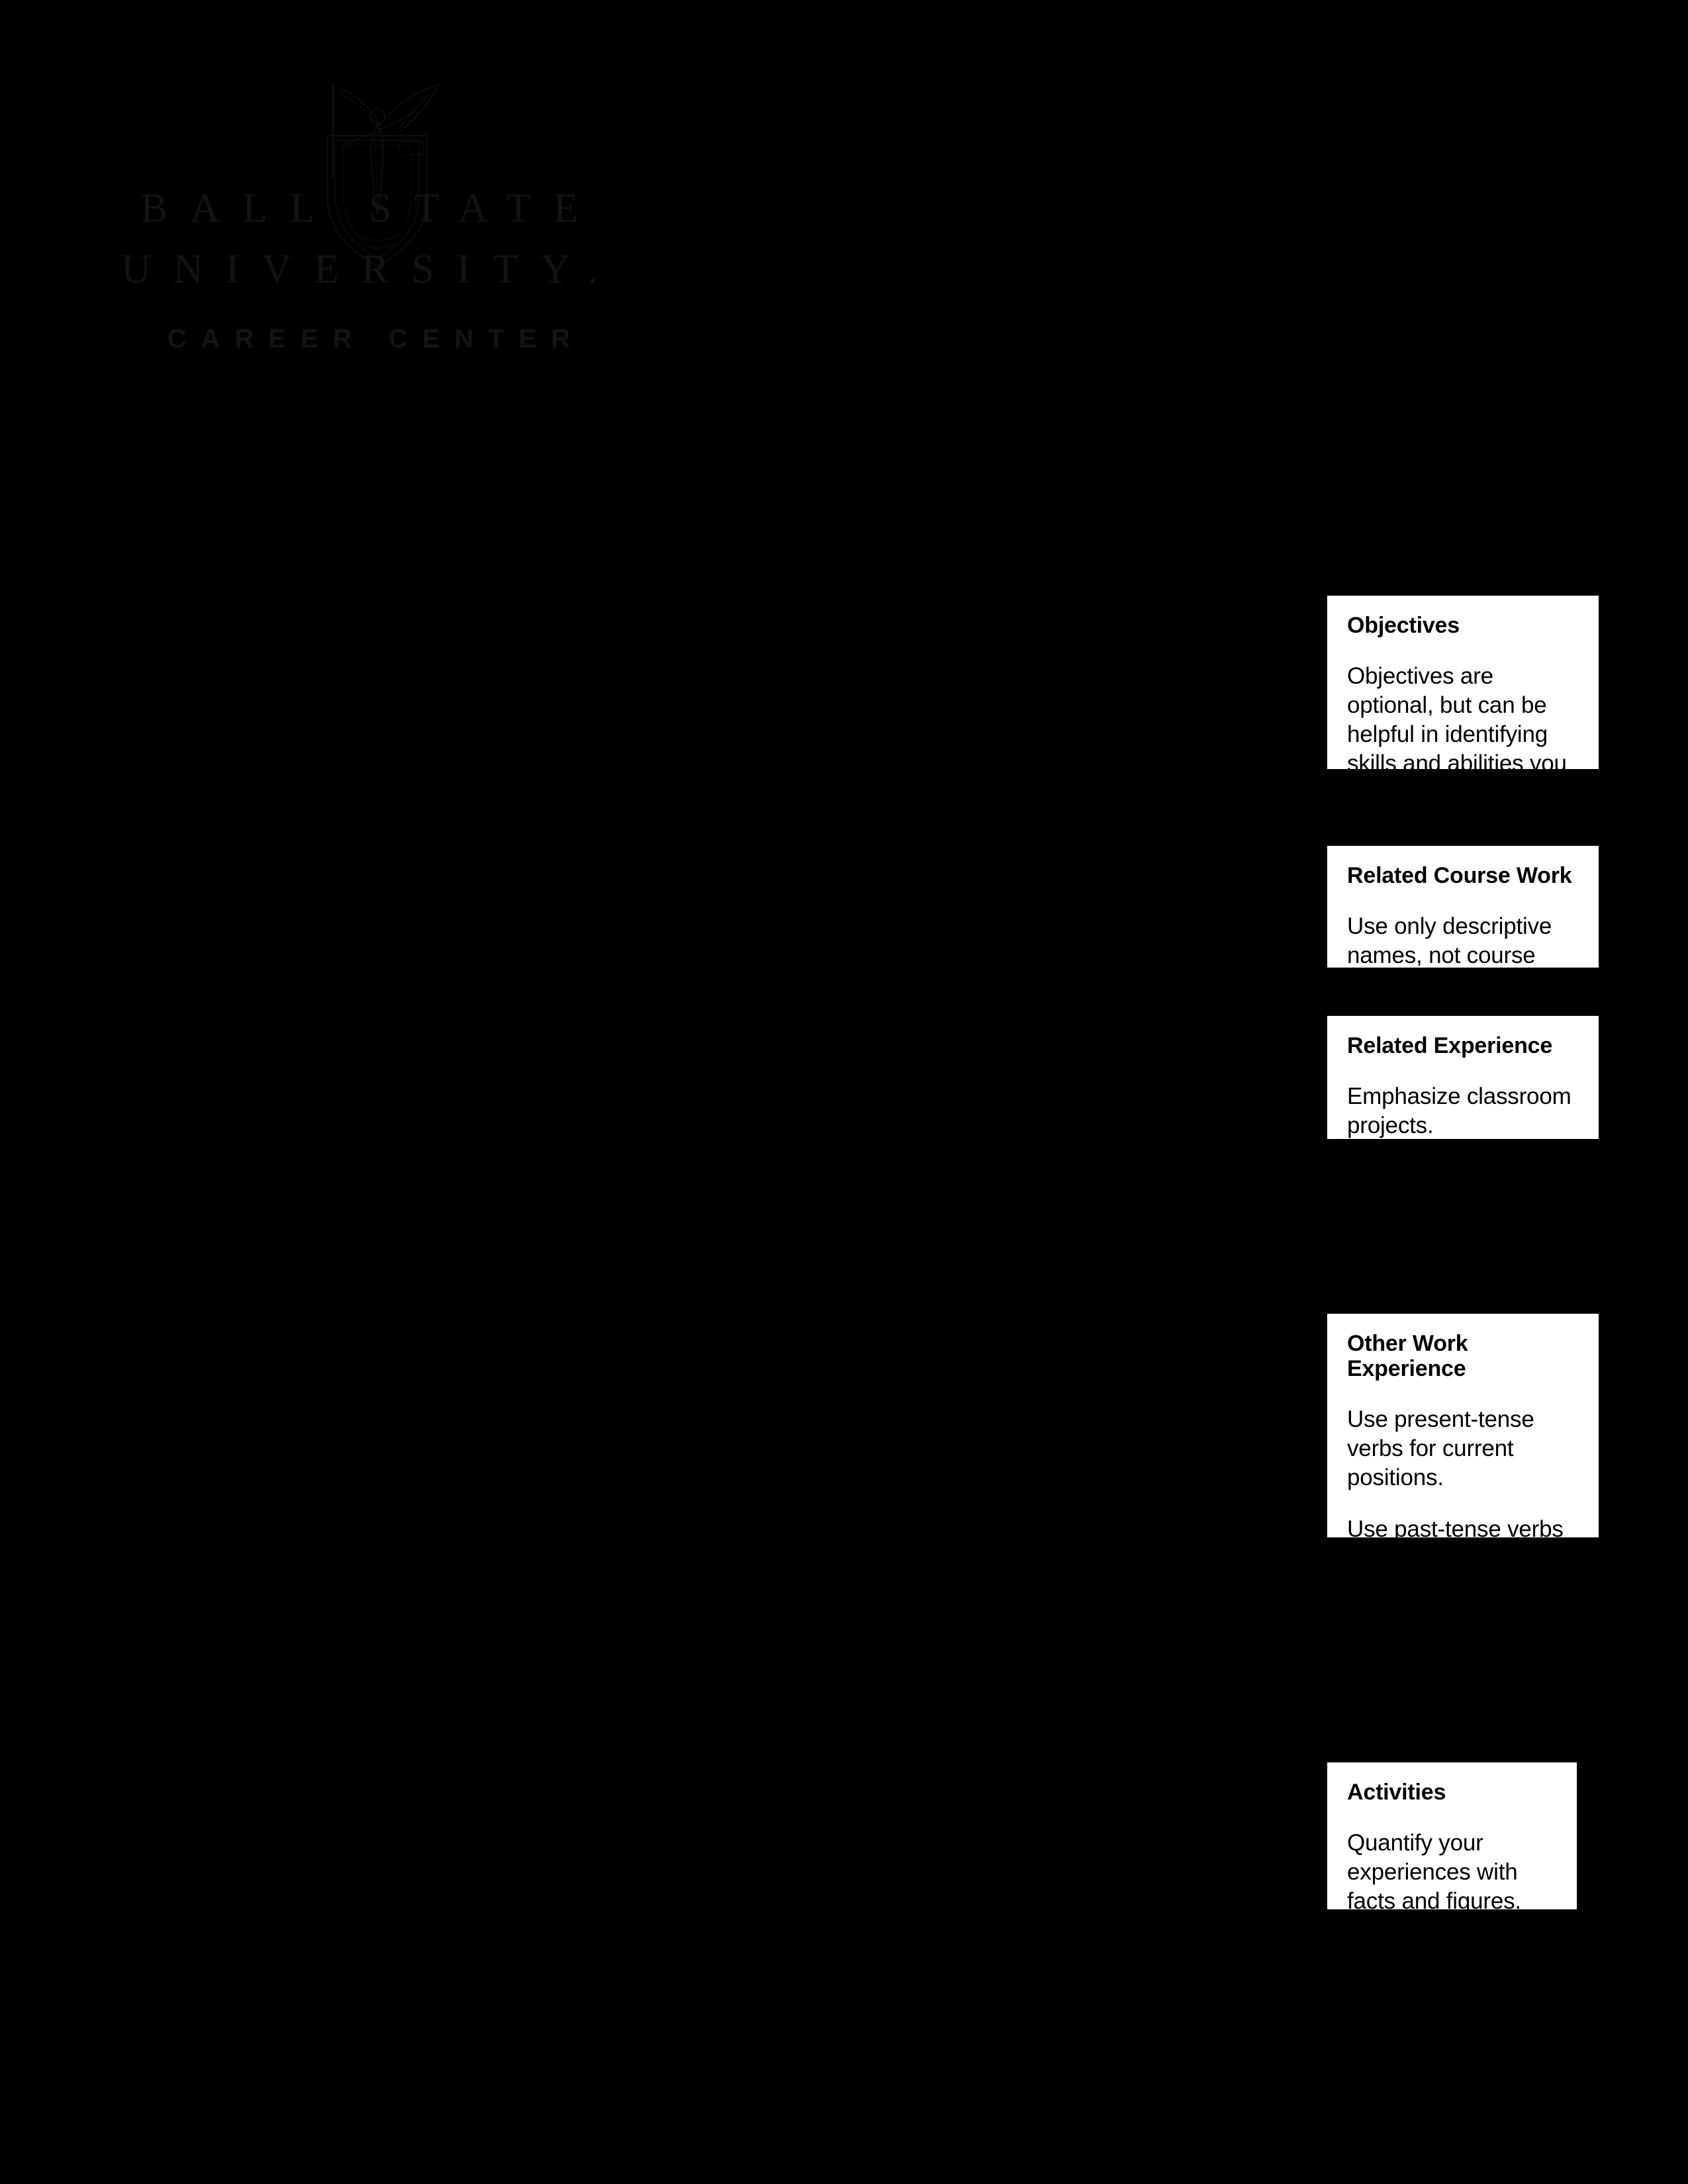  Describe the element at coordinates (1407, 1356) in the screenshot. I see `callout-other-work-experience-title: Other Work Experience` at that location.